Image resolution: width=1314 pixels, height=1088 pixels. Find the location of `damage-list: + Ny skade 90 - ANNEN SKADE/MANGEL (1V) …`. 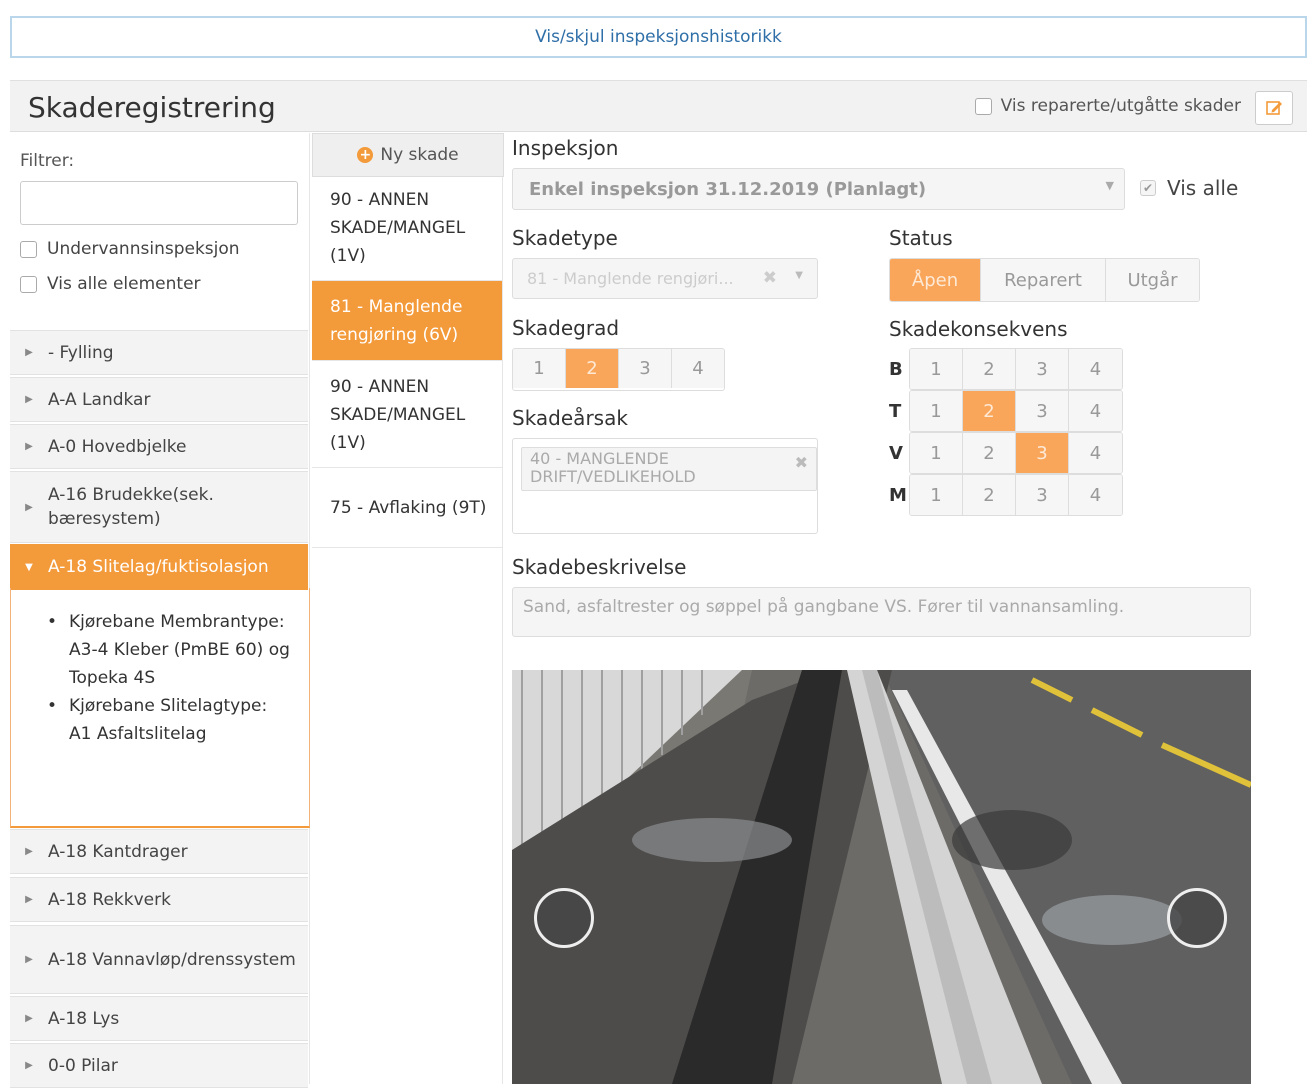

damage-list: + Ny skade 90 - ANNEN SKADE/MANGEL (1V) … is located at coordinates (408, 608).